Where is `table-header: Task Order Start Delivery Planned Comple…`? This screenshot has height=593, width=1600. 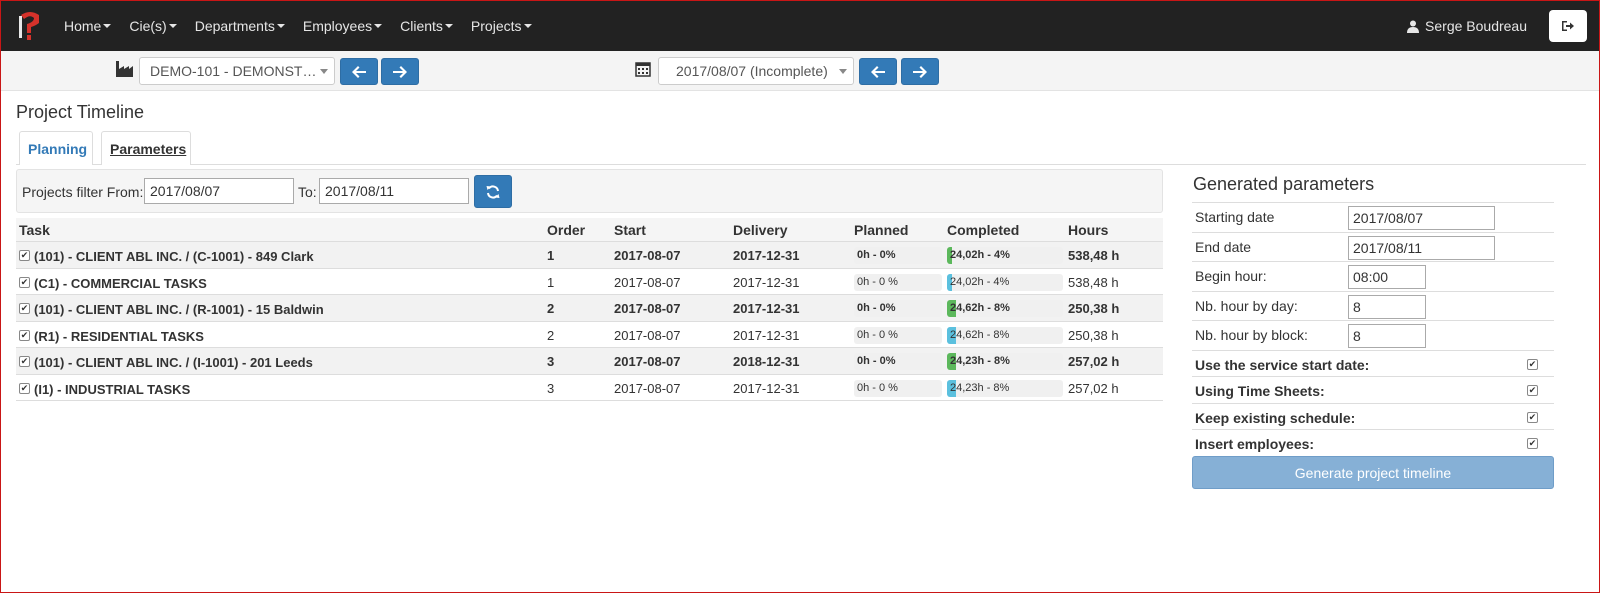 table-header: Task Order Start Delivery Planned Comple… is located at coordinates (589, 230).